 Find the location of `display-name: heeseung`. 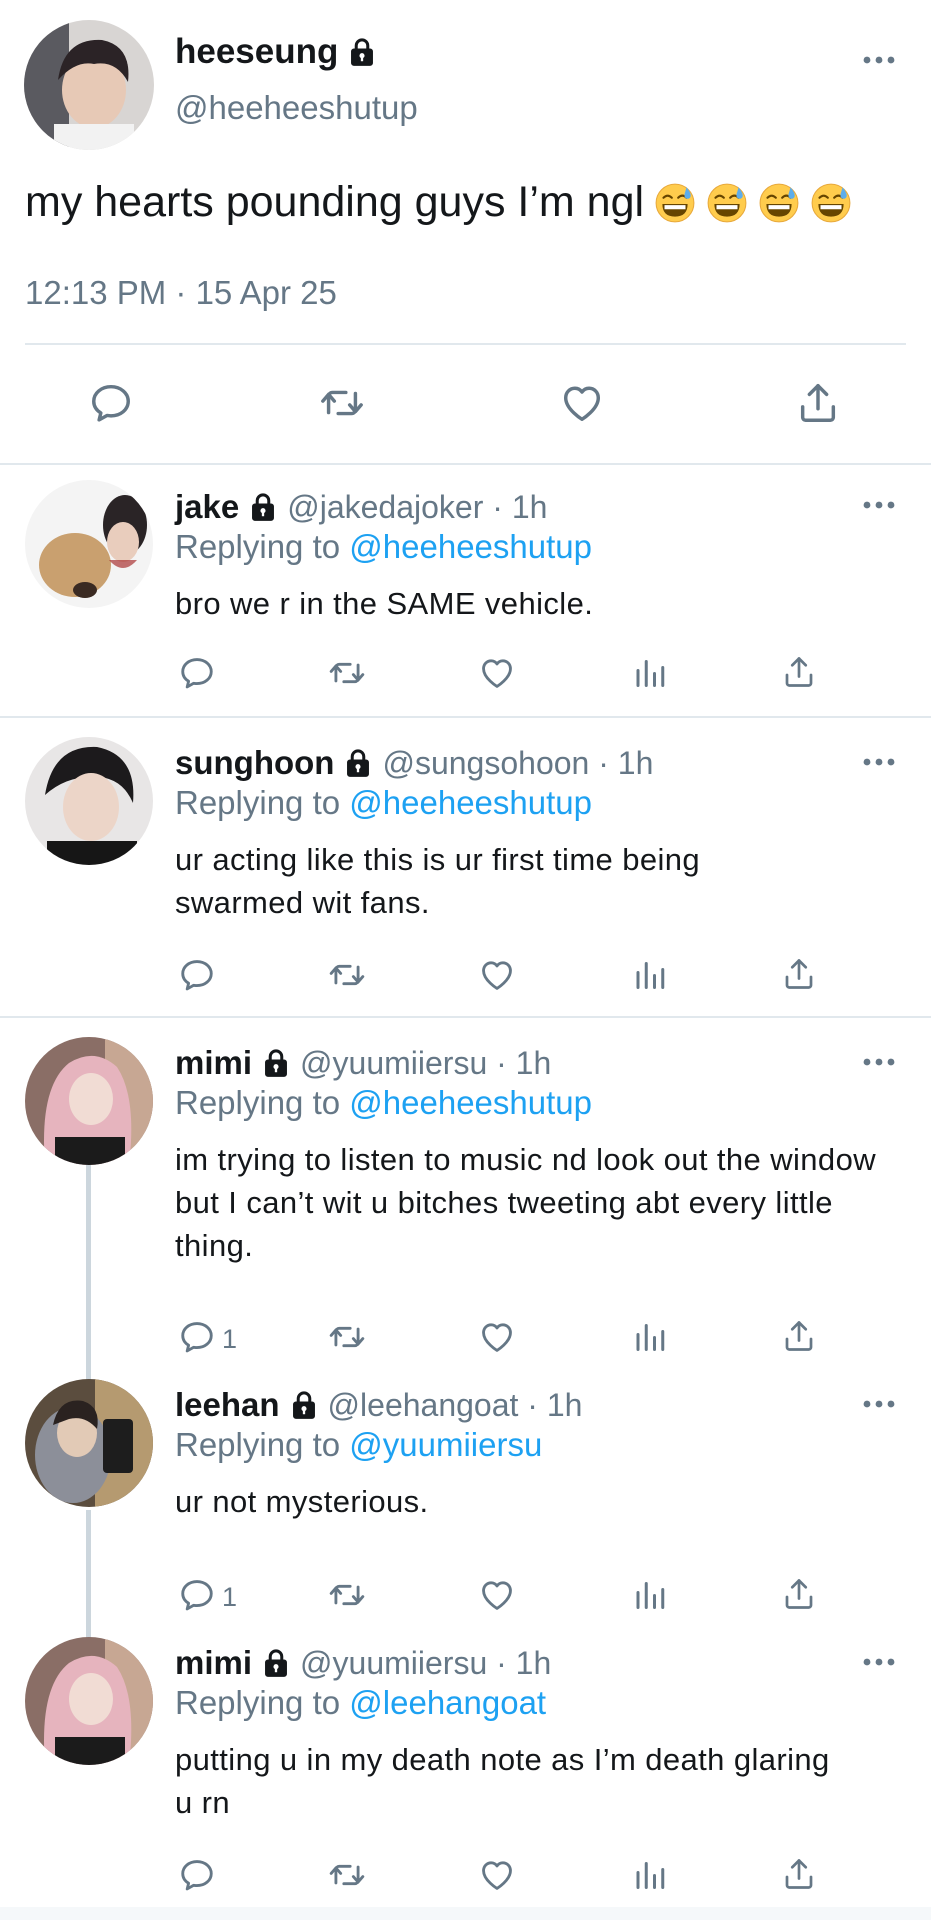

display-name: heeseung is located at coordinates (275, 52).